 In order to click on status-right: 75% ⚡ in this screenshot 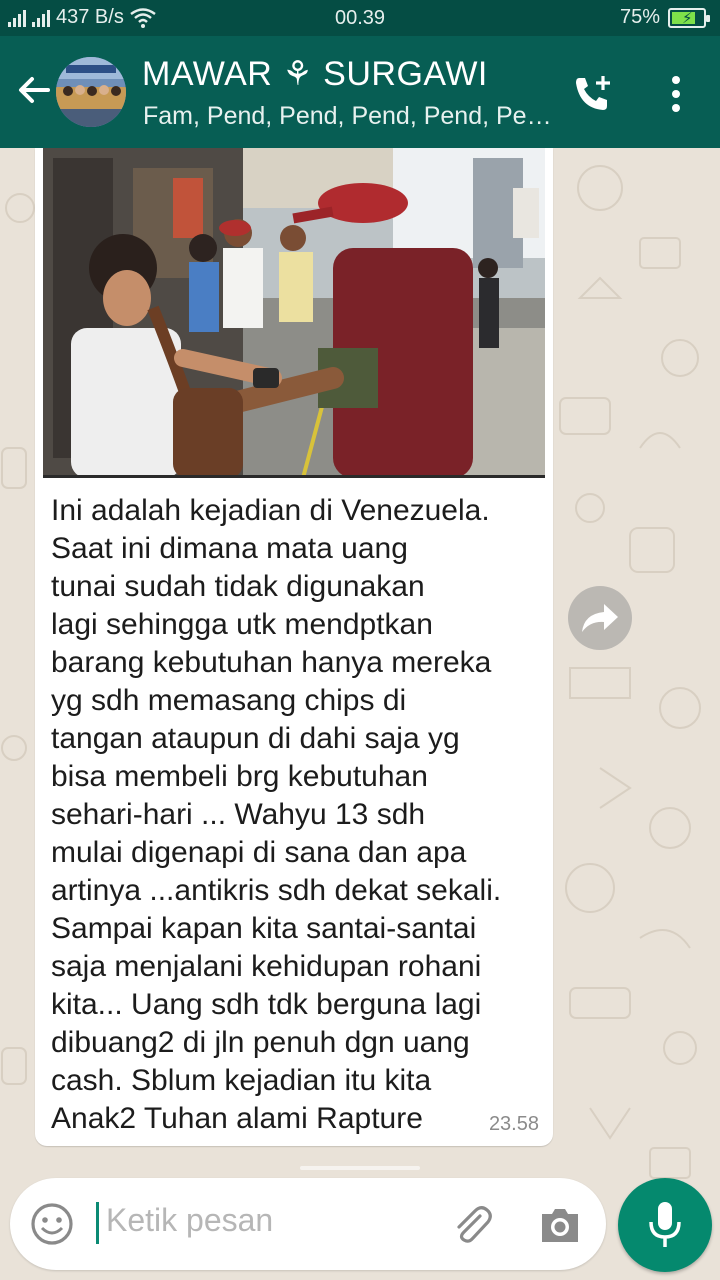, I will do `click(664, 17)`.